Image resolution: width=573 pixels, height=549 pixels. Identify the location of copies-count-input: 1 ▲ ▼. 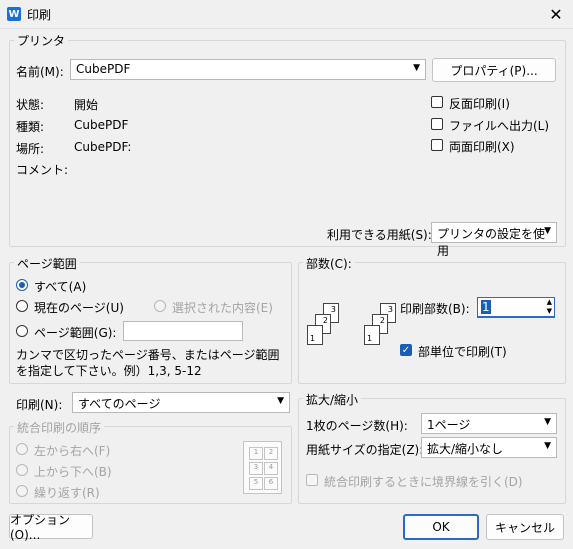
(516, 307).